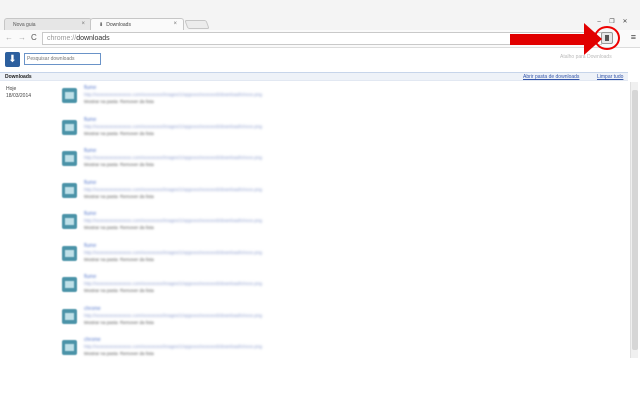  What do you see at coordinates (549, 39) in the screenshot?
I see `red-arrow-shaft` at bounding box center [549, 39].